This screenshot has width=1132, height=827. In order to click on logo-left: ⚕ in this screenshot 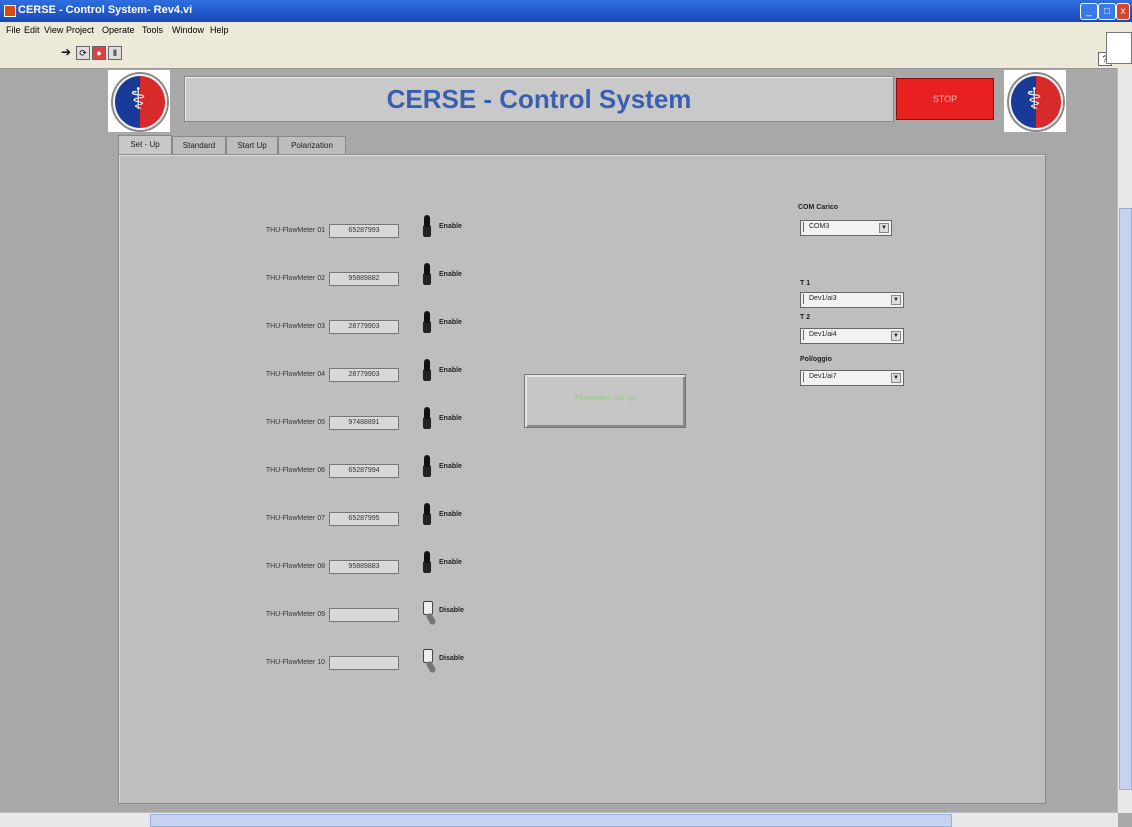, I will do `click(139, 101)`.